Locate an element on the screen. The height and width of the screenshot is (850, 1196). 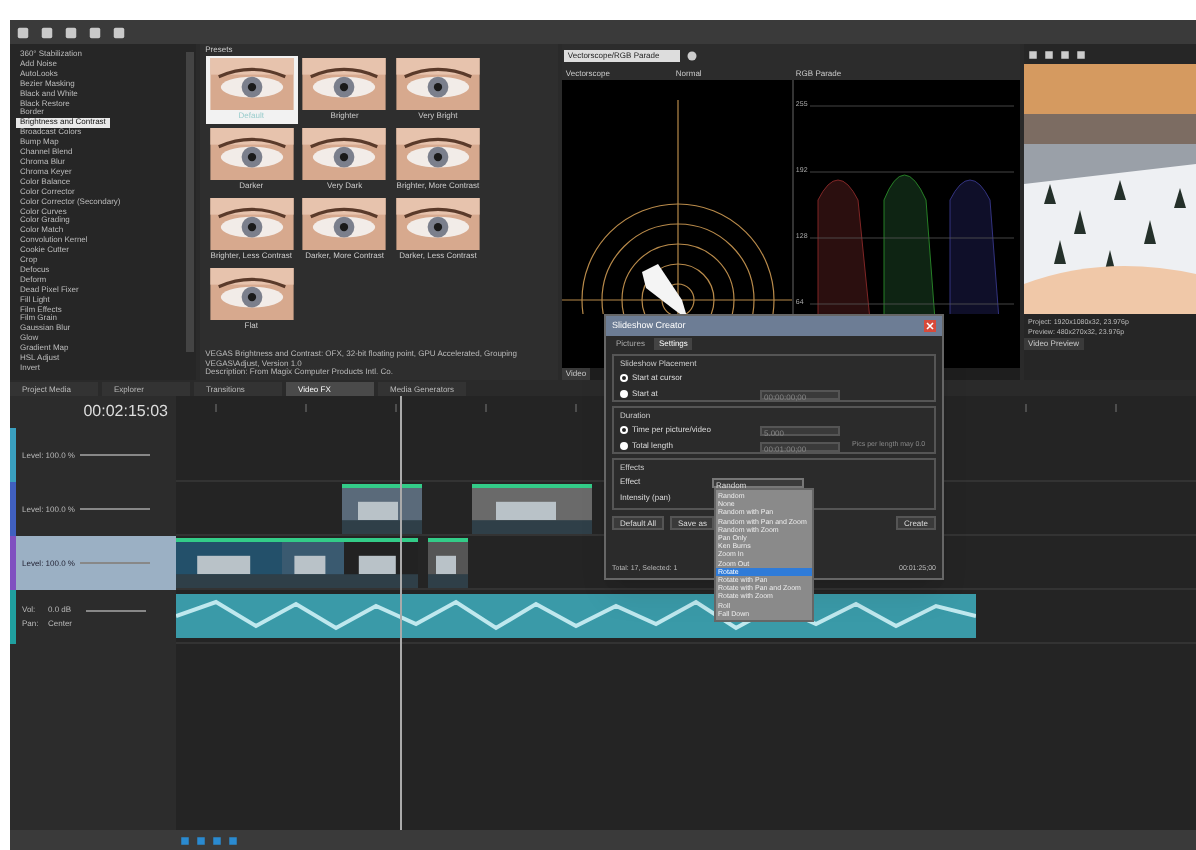
scrollbar is located at coordinates (189, 202).